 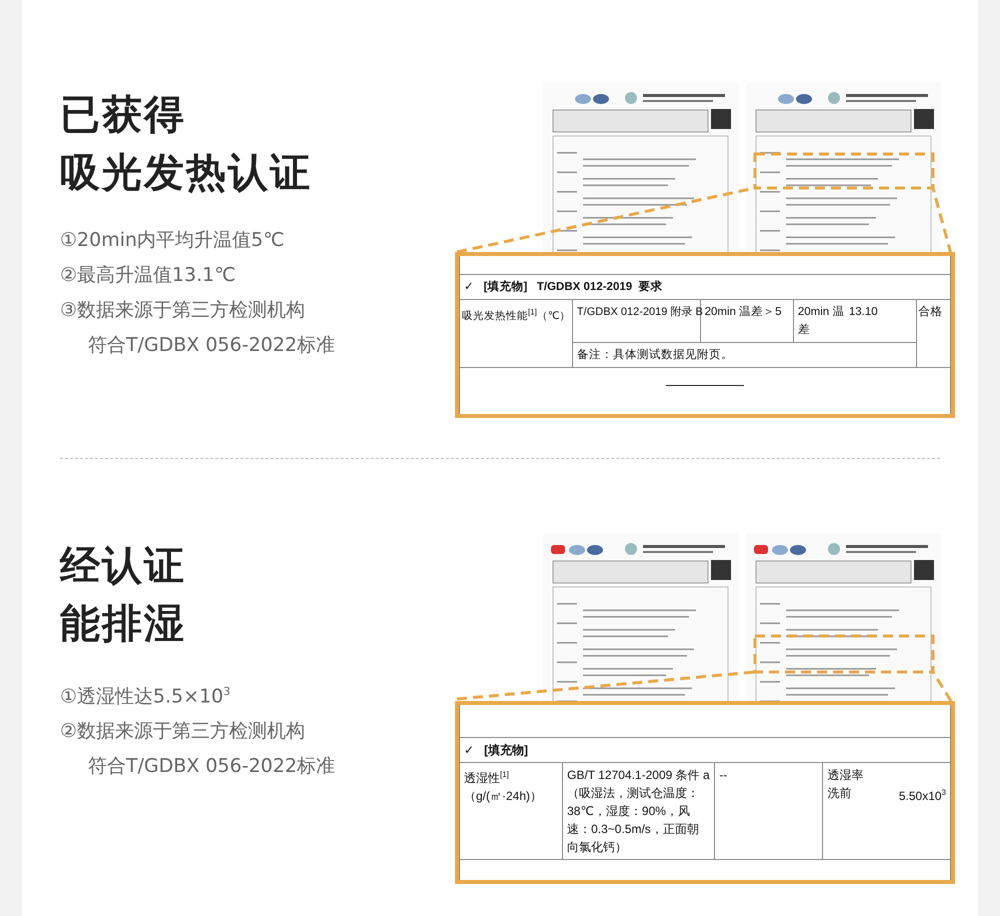 I want to click on feature-point: ①透湿性达5.5×10$^{3}$, so click(x=145, y=697).